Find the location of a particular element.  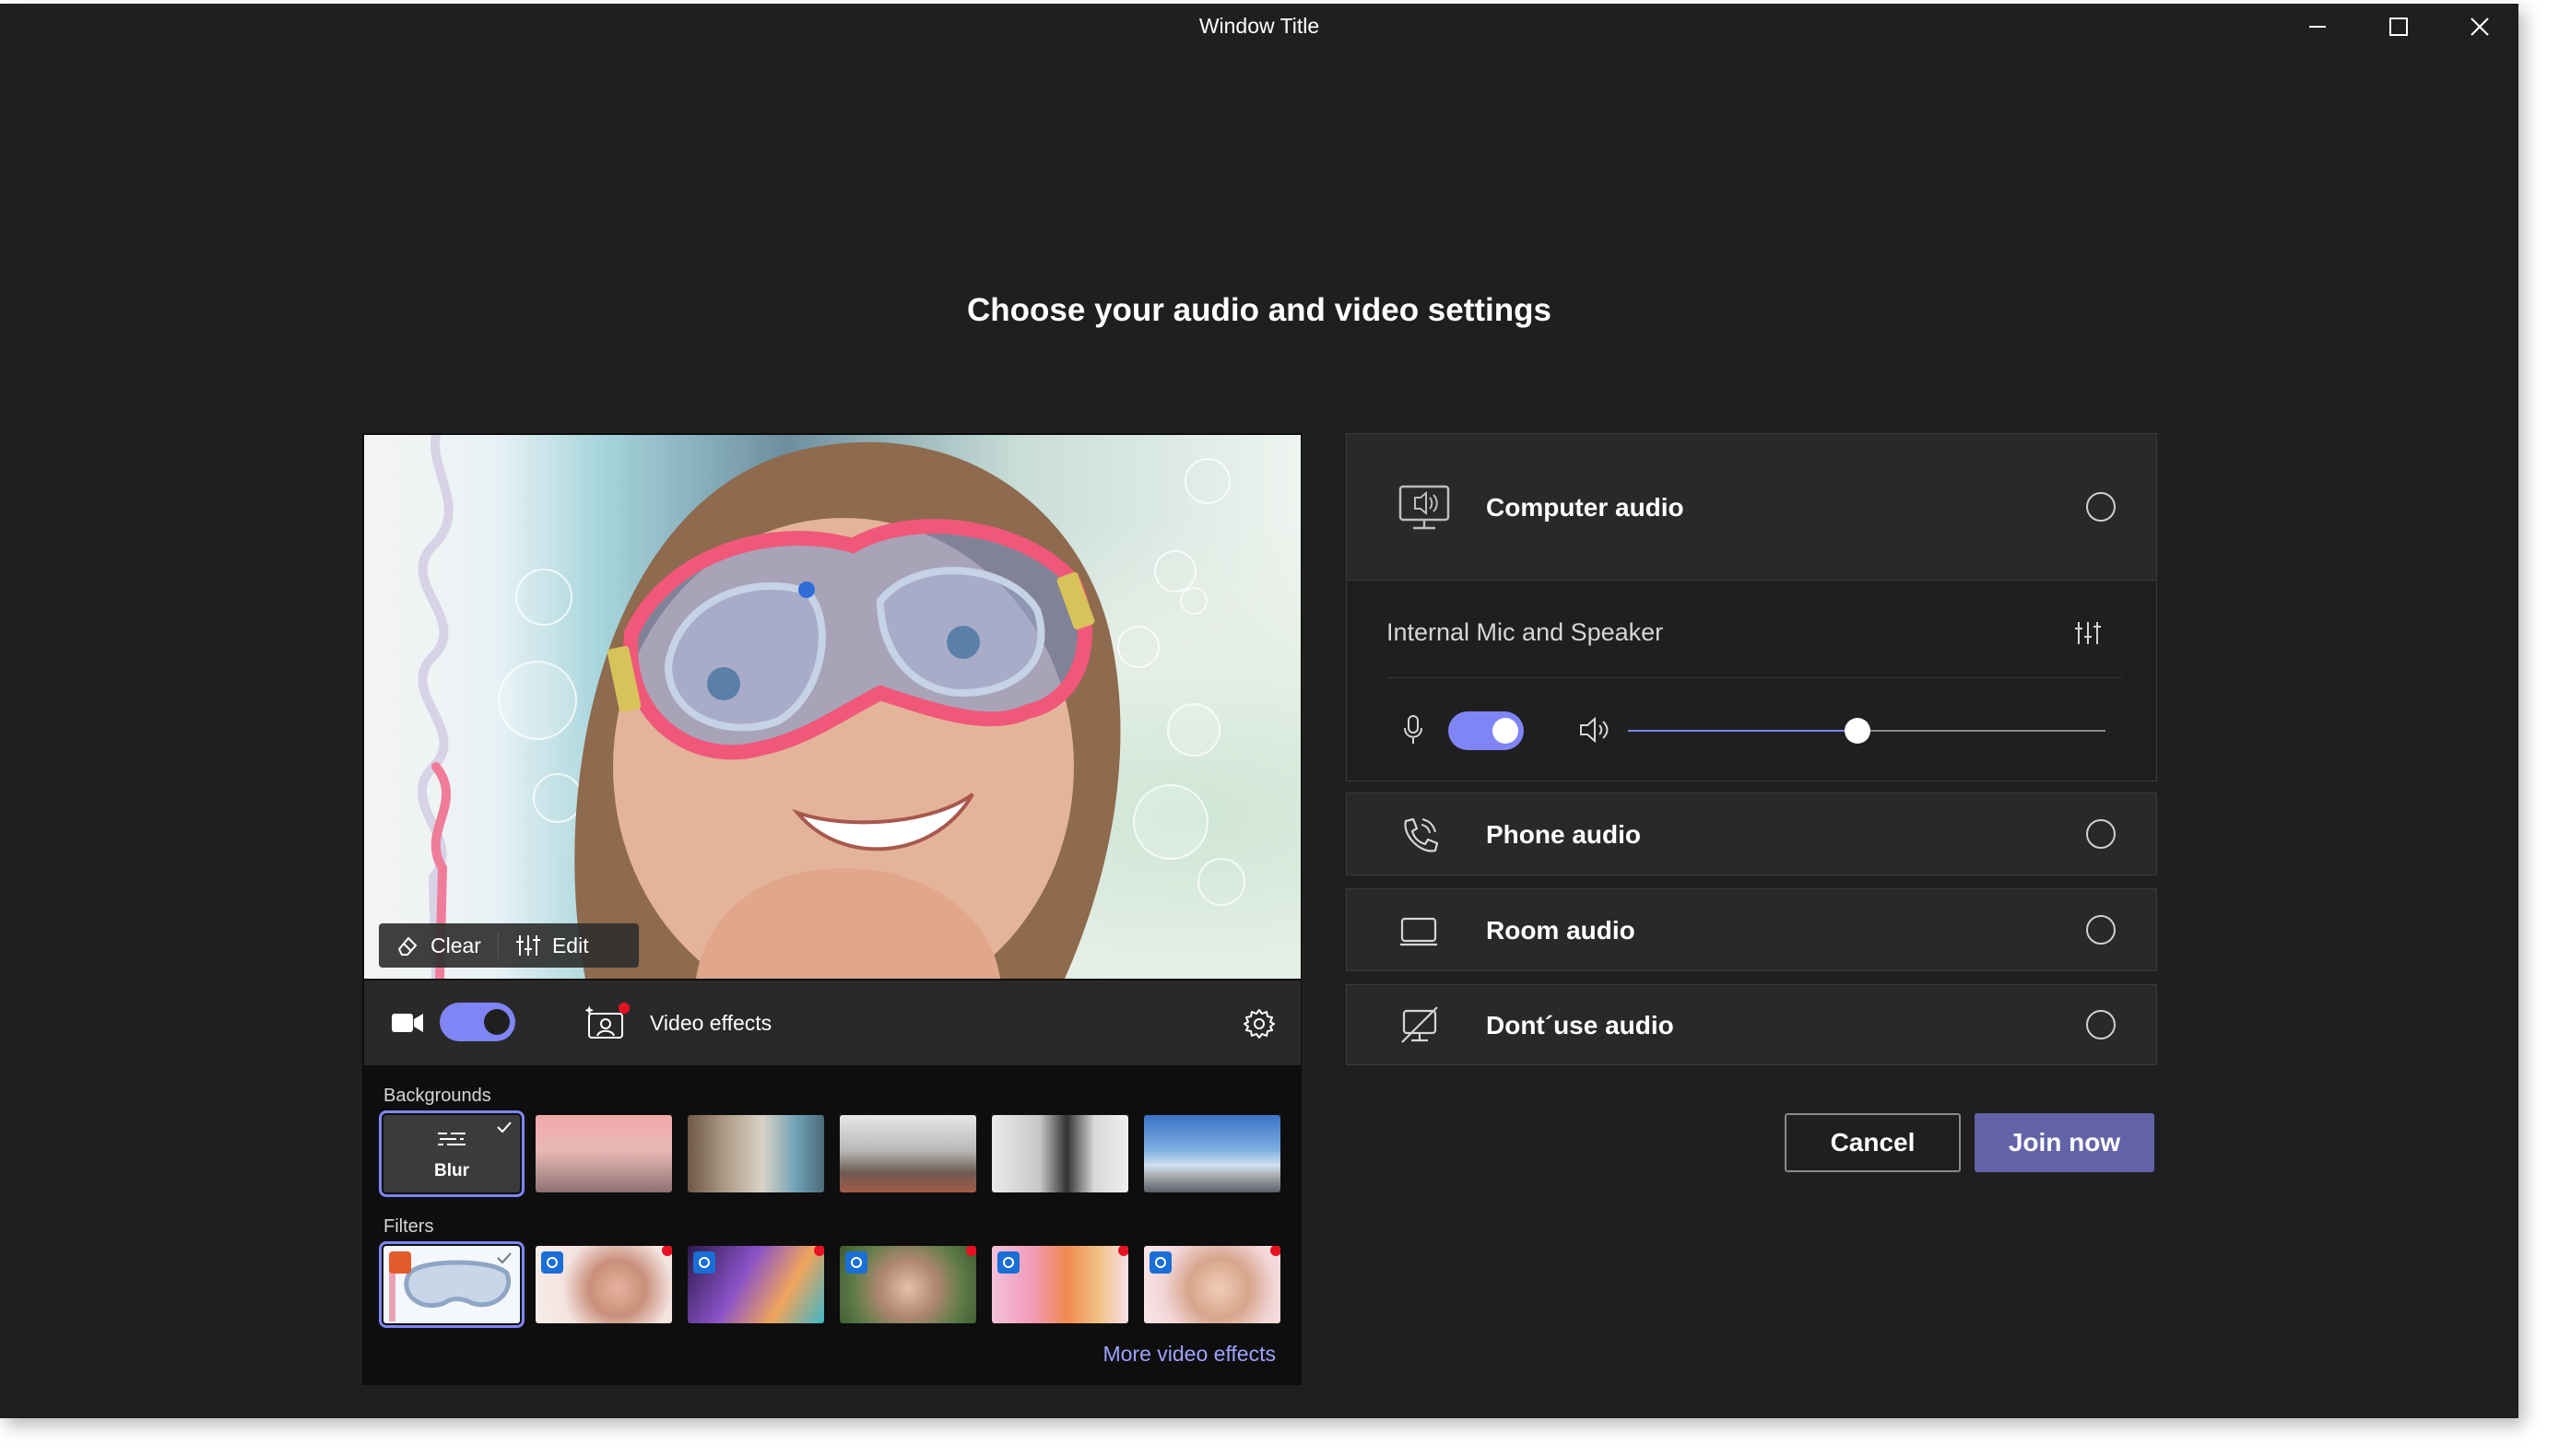

camera-preview: Clear Edit is located at coordinates (832, 707).